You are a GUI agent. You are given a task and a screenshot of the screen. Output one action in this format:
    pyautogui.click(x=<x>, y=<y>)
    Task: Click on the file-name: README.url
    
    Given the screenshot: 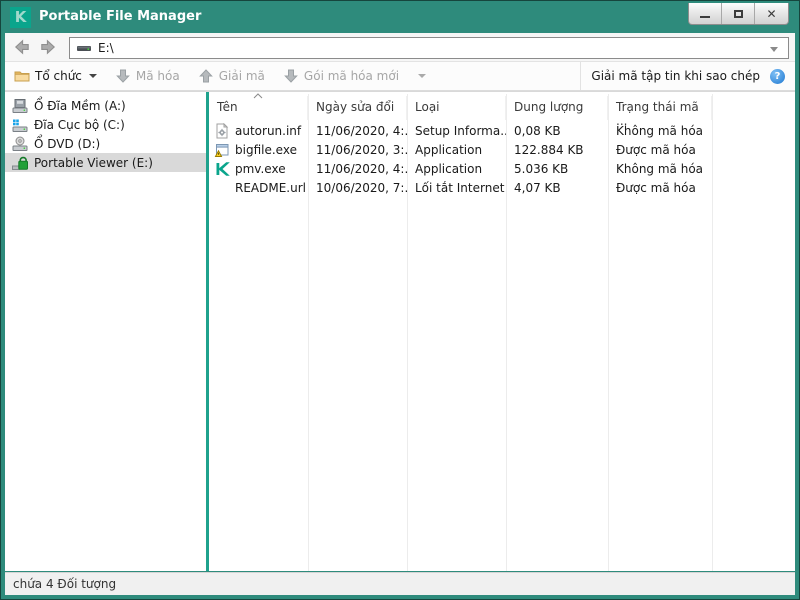 What is the action you would take?
    pyautogui.click(x=270, y=187)
    